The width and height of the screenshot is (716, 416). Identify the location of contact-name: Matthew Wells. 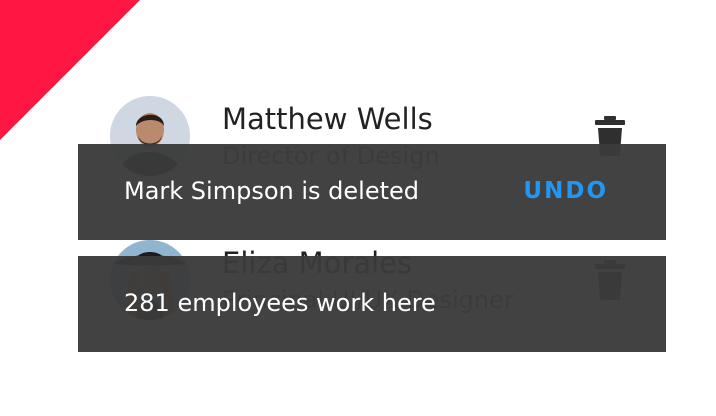
(327, 119).